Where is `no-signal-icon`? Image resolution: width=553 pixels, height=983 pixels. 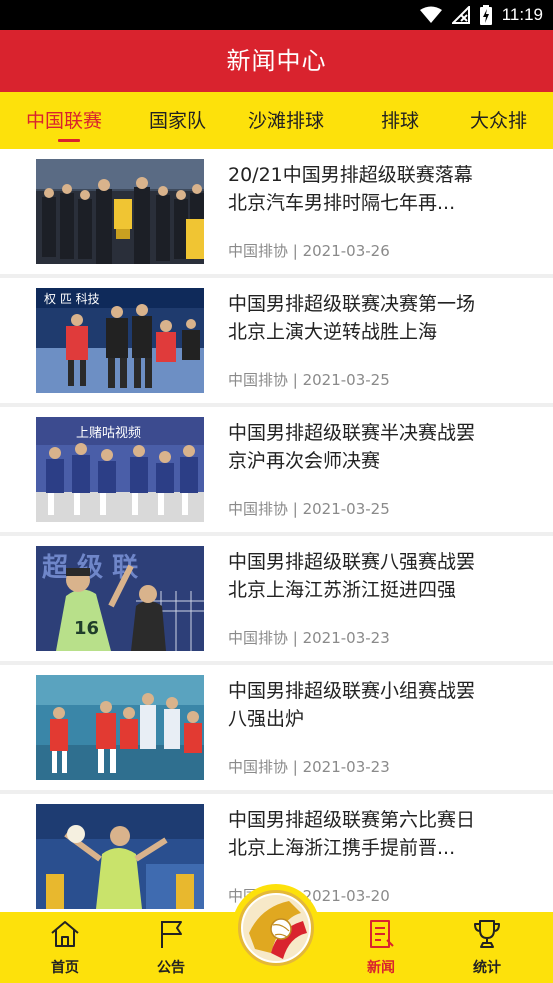 no-signal-icon is located at coordinates (460, 15).